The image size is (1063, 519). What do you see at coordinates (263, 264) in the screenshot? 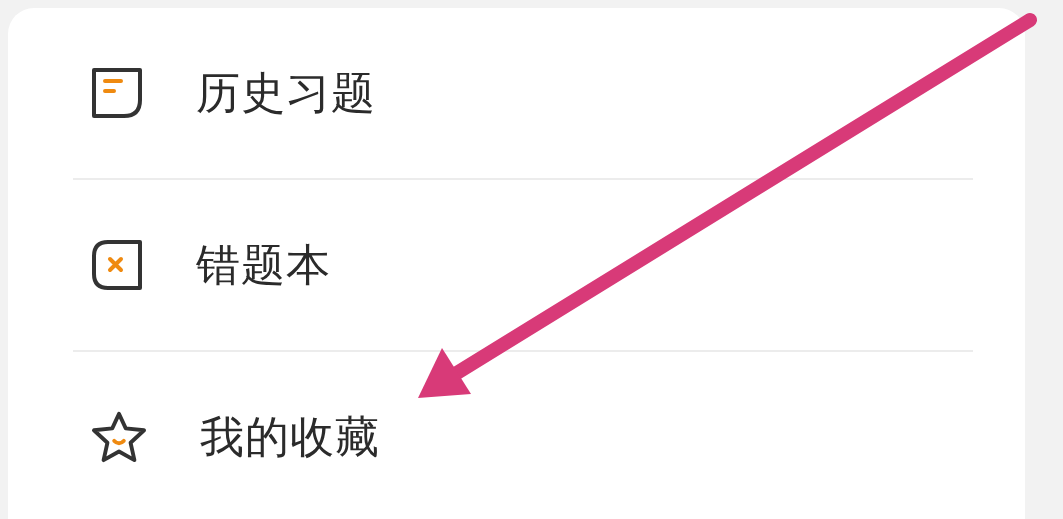
I see `menu-item-label: 错题本` at bounding box center [263, 264].